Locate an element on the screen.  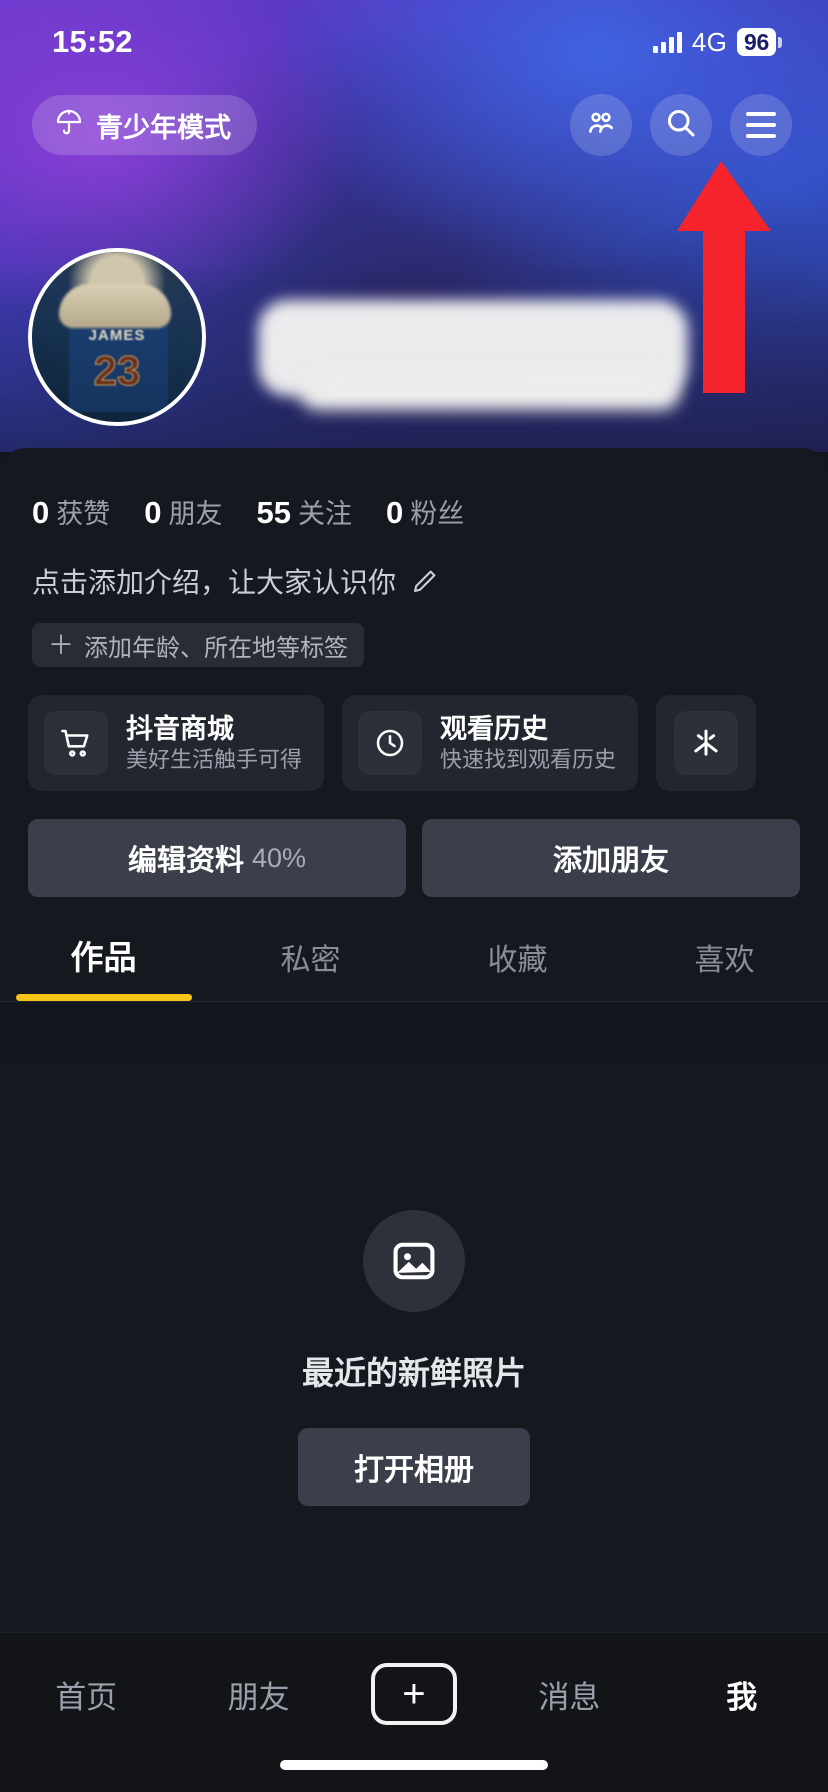
umbrella-icon is located at coordinates (69, 125).